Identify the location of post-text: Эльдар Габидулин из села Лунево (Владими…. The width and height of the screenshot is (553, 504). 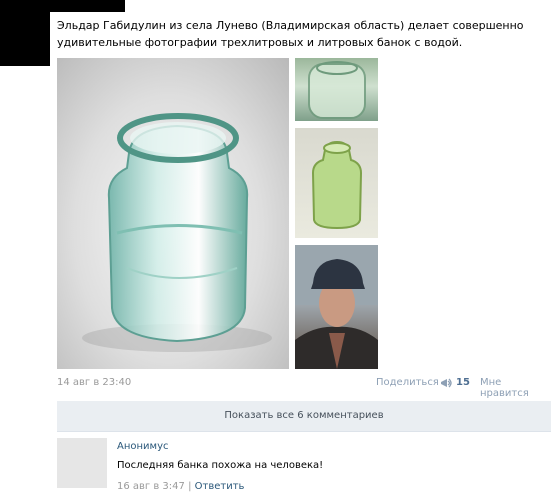
(290, 34).